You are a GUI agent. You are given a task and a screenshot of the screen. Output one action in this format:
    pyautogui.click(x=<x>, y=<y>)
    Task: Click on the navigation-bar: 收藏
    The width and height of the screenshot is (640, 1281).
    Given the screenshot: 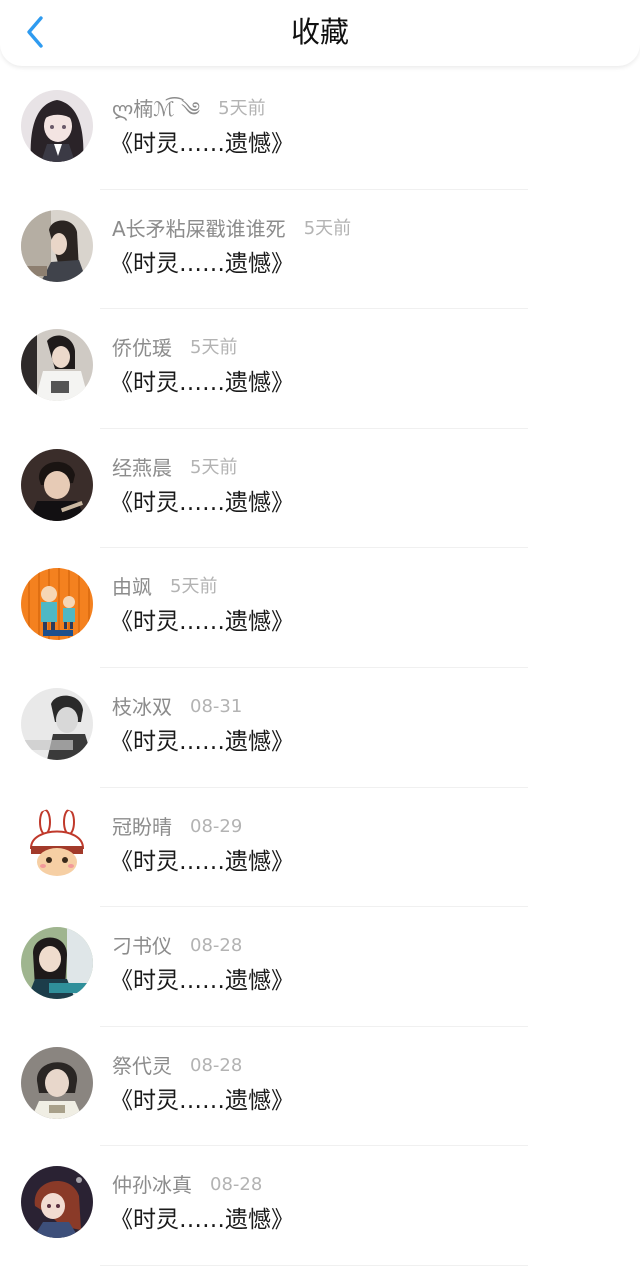 What is the action you would take?
    pyautogui.click(x=320, y=33)
    